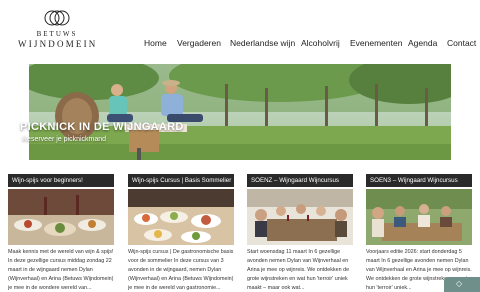 This screenshot has width=480, height=292. What do you see at coordinates (61, 180) in the screenshot?
I see `card-title: Wijn-spijs voor beginners!` at bounding box center [61, 180].